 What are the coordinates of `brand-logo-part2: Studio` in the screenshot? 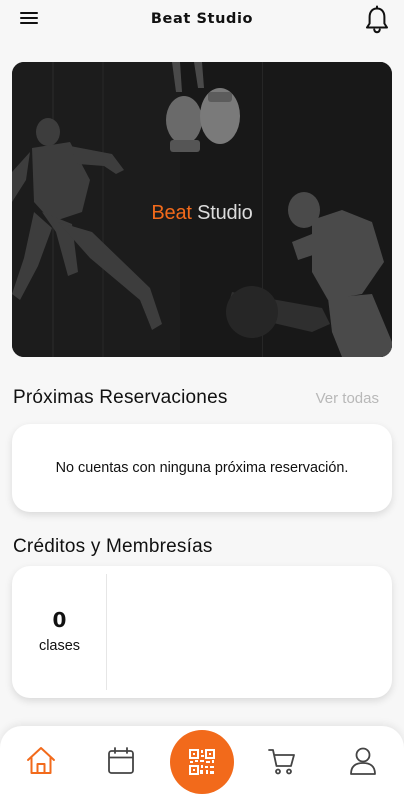 It's located at (225, 213).